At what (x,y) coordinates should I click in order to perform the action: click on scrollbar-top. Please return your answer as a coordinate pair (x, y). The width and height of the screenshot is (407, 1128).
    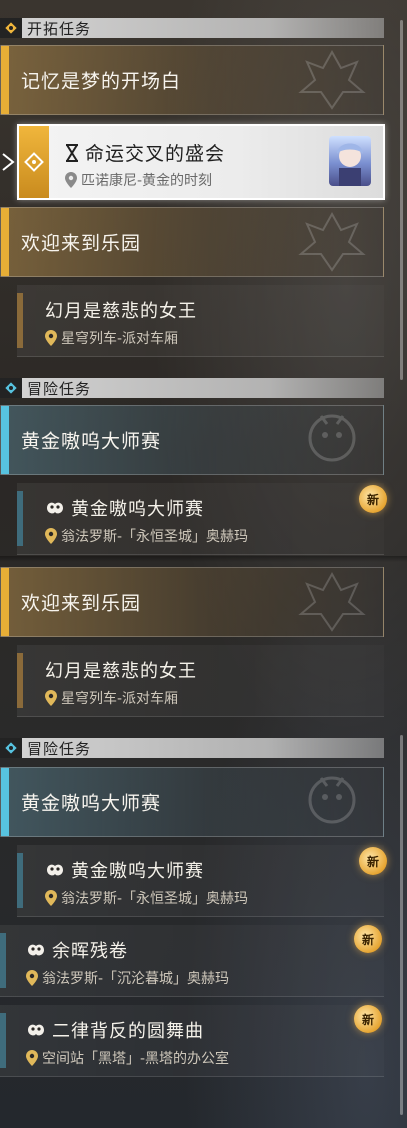
    Looking at the image, I should click on (401, 200).